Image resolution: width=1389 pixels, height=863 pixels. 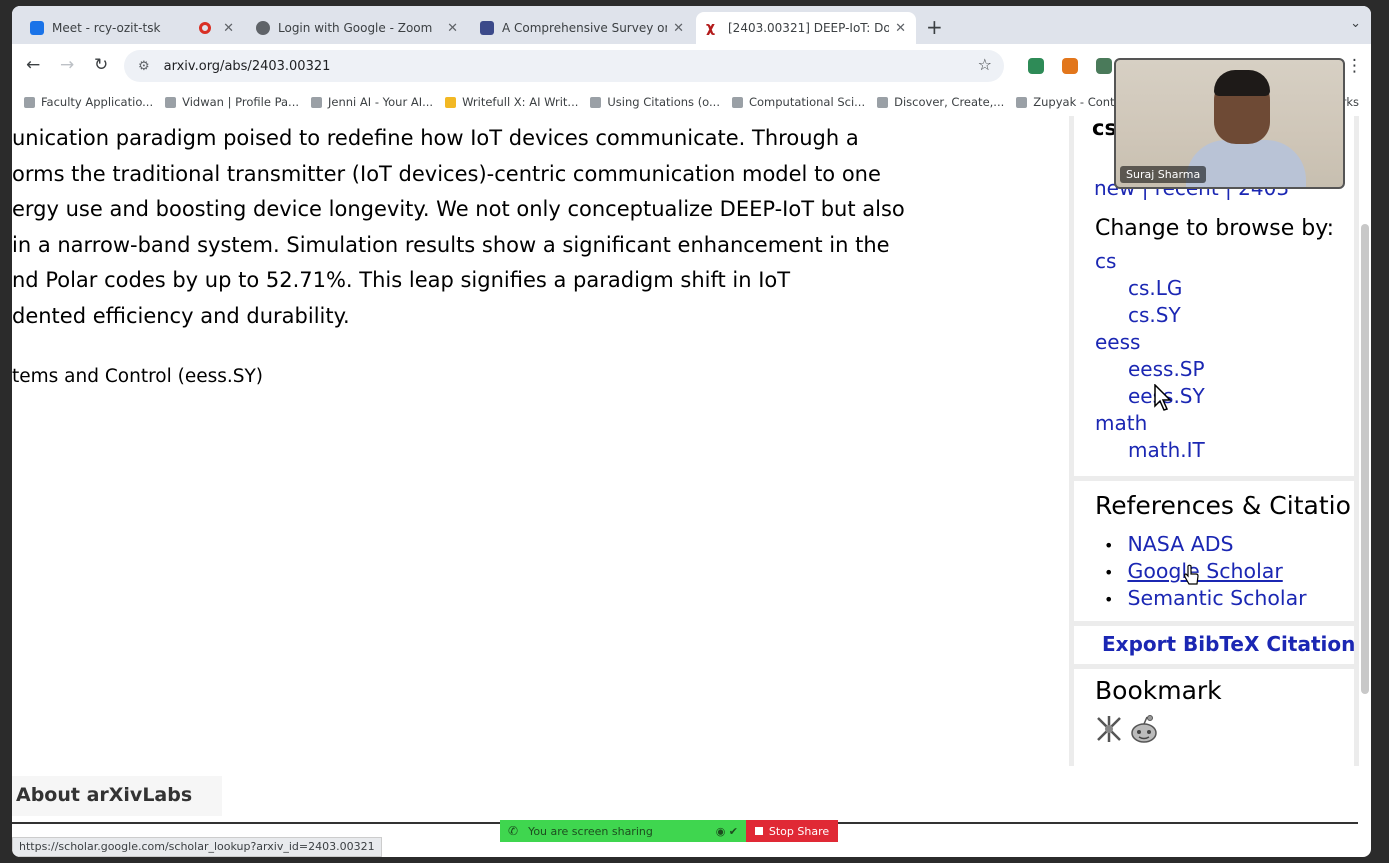 What do you see at coordinates (513, 831) in the screenshot?
I see `phone-icon: ✆` at bounding box center [513, 831].